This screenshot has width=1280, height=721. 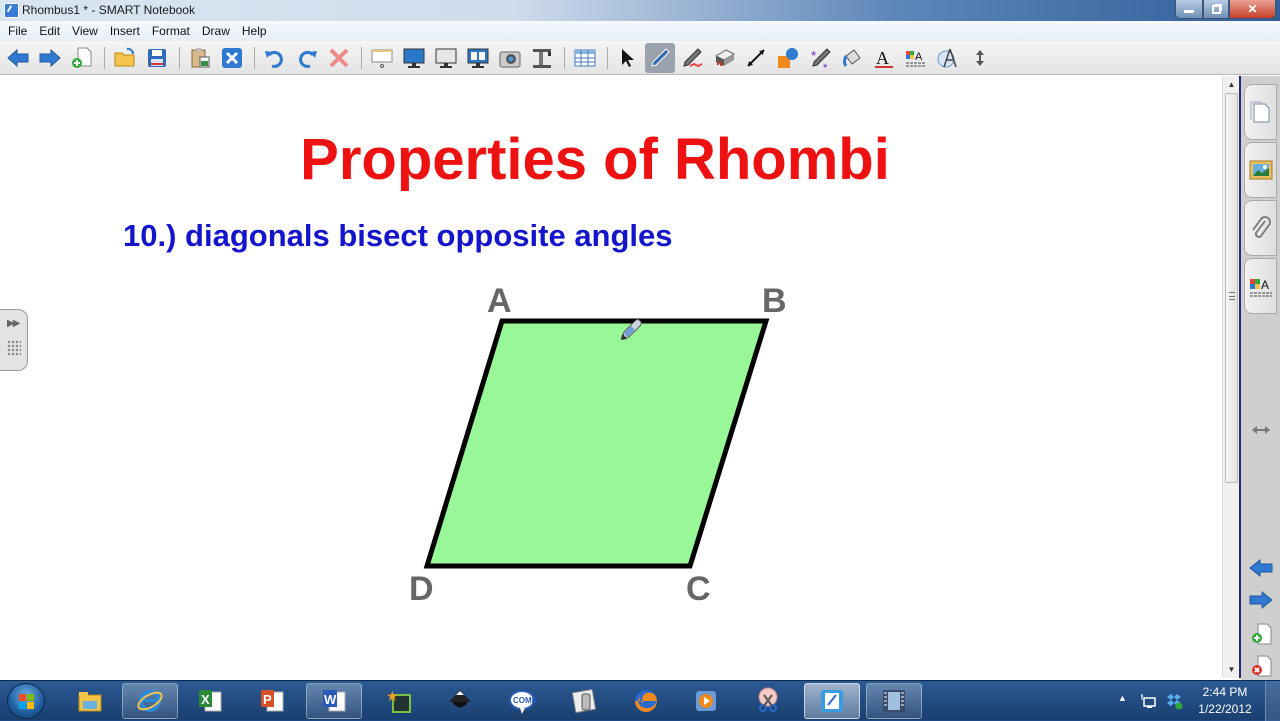 I want to click on slide-title: Properties of Rhombi, so click(x=595, y=159).